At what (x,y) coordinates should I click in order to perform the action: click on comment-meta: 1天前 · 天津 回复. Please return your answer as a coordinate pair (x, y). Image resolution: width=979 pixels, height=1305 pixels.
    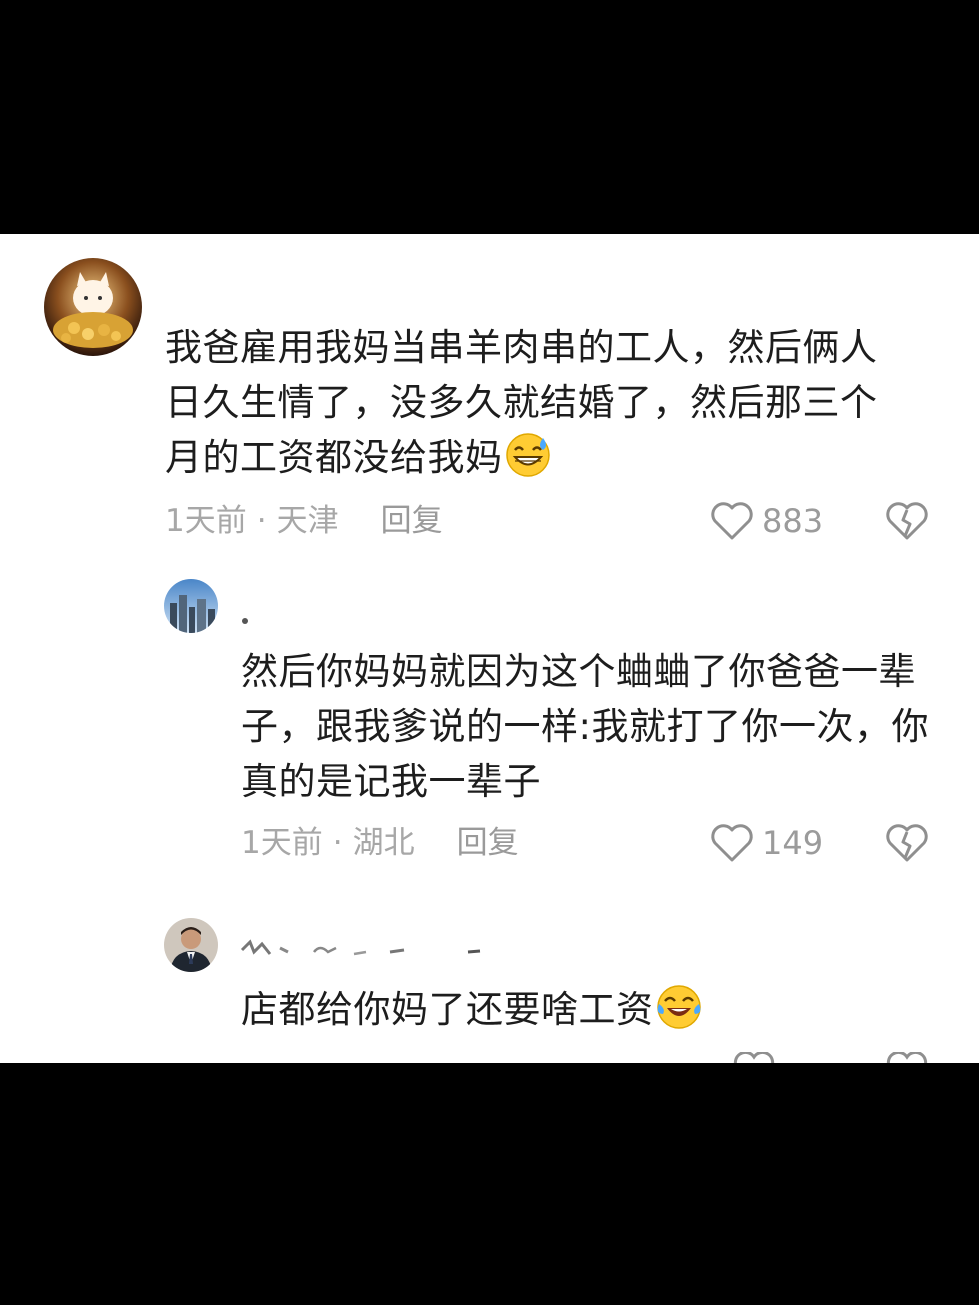
    Looking at the image, I should click on (304, 521).